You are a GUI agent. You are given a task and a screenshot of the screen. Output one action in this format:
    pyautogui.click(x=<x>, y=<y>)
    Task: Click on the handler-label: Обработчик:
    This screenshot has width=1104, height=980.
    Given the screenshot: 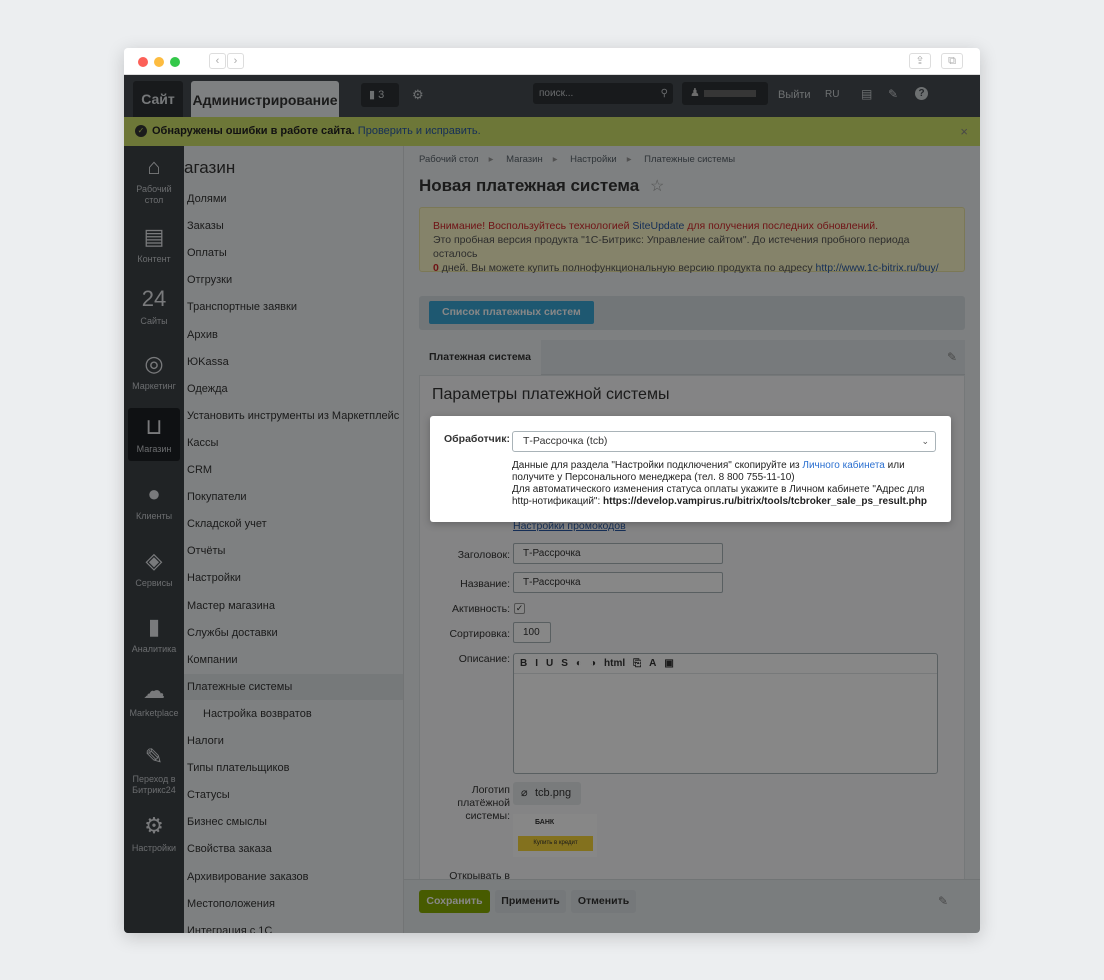 What is the action you would take?
    pyautogui.click(x=477, y=439)
    